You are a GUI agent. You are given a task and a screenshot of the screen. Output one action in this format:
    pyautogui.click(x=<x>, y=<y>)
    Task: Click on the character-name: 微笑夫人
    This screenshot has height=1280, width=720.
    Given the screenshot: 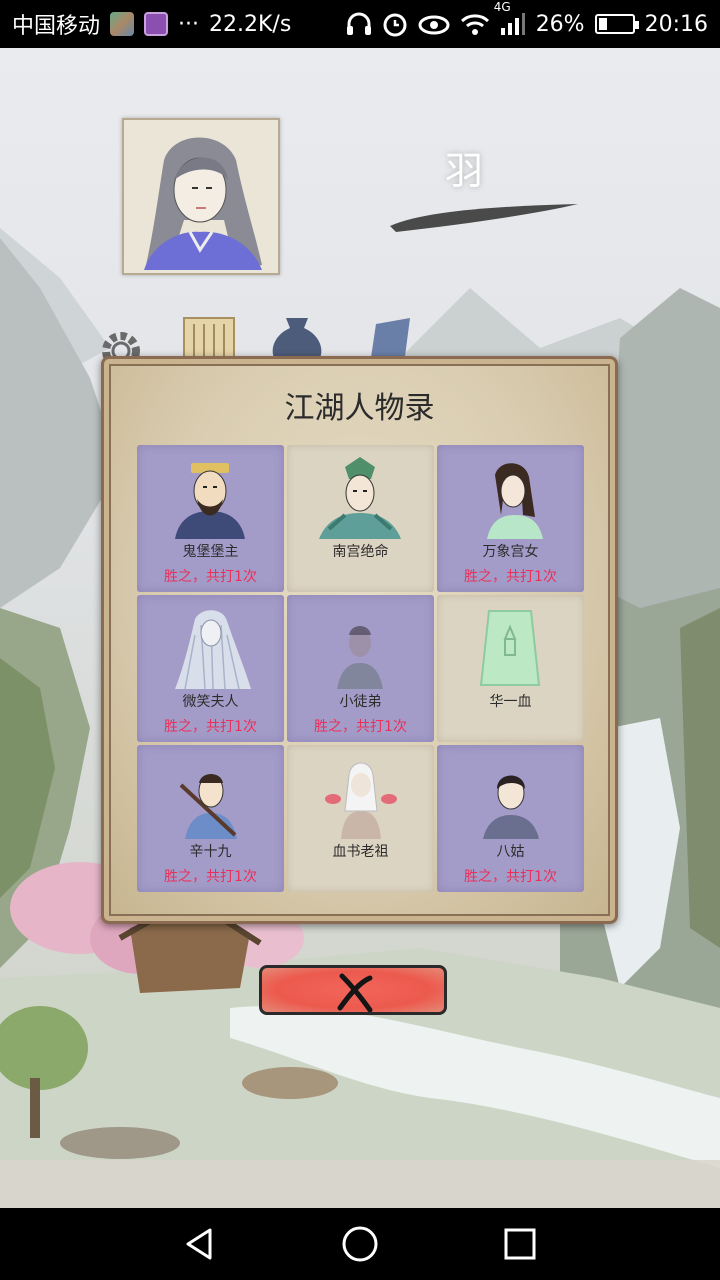 What is the action you would take?
    pyautogui.click(x=210, y=702)
    